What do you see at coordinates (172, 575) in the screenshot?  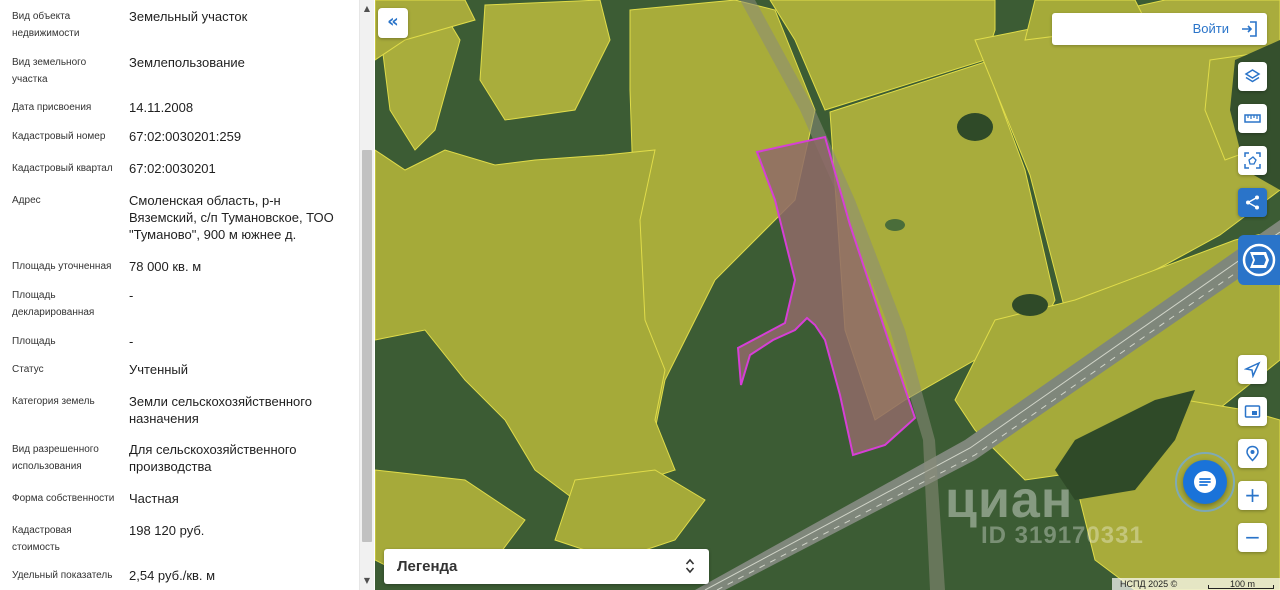 I see `property-value: 2,54 руб./кв. м` at bounding box center [172, 575].